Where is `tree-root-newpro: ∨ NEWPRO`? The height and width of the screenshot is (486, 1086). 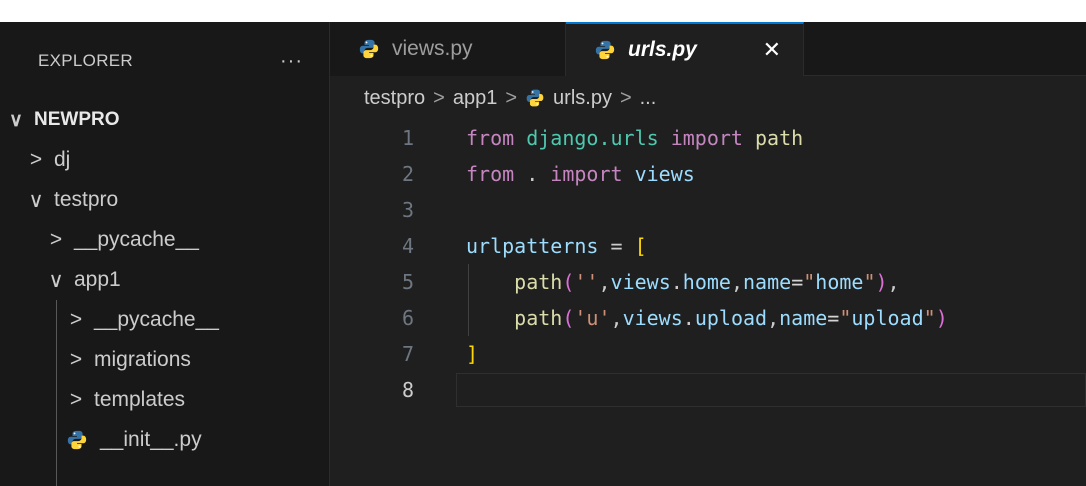
tree-root-newpro: ∨ NEWPRO is located at coordinates (62, 120).